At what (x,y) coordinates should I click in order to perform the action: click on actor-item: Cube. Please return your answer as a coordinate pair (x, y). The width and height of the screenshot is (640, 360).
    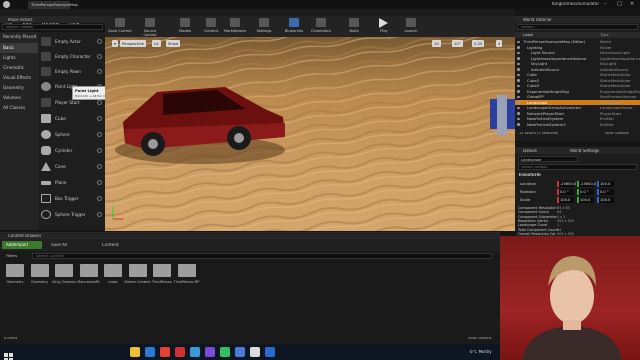
    Looking at the image, I should click on (71, 118).